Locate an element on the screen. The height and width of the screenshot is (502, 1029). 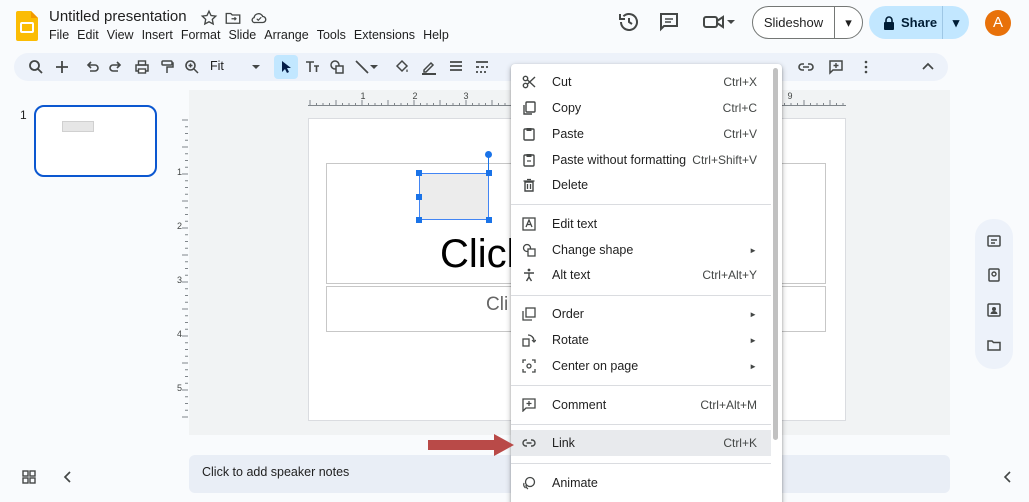
menu-item-center-on-page: Center on page ► is located at coordinates (641, 366).